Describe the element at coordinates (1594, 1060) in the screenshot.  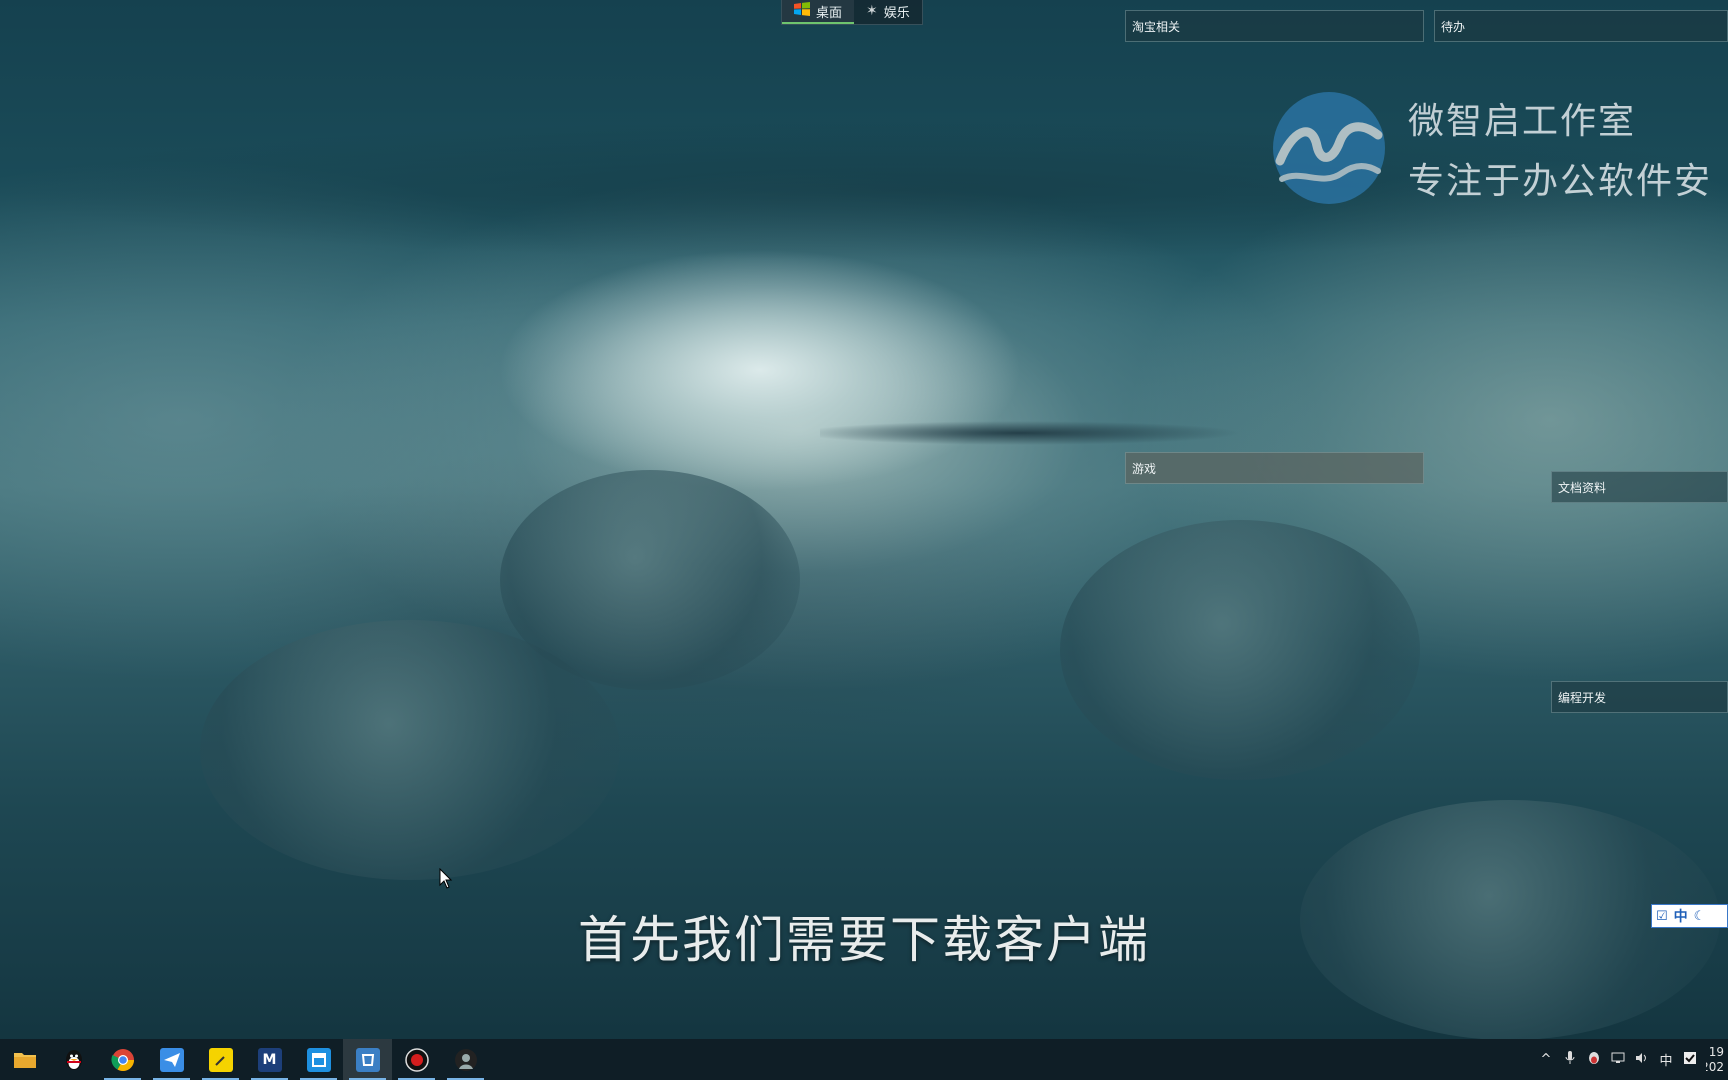
I see `qq-tray-icon` at that location.